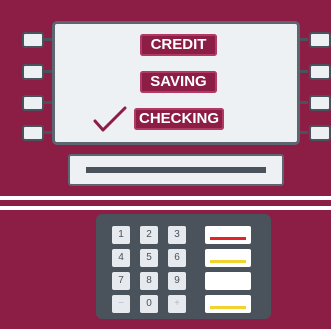  I want to click on key-minus: −, so click(121, 304).